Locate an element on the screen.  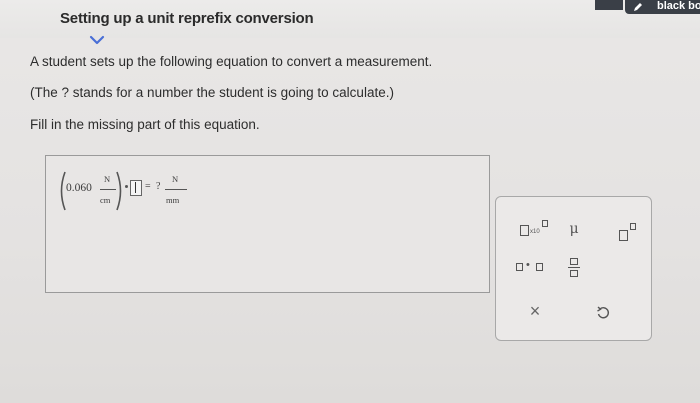
pencil-icon is located at coordinates (638, 7).